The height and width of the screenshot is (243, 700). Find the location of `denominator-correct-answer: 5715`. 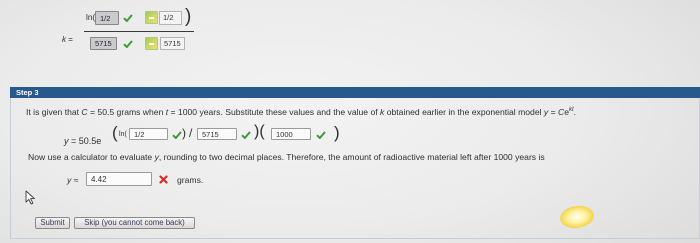

denominator-correct-answer: 5715 is located at coordinates (172, 43).